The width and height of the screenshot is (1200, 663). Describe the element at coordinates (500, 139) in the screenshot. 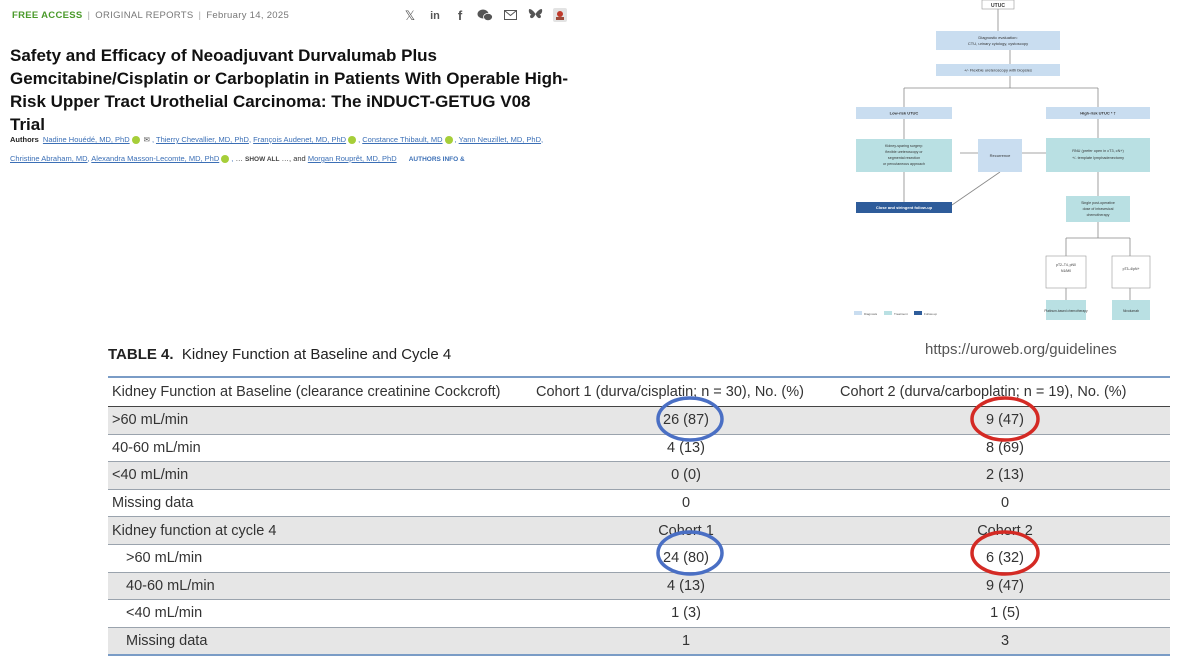

I see `author-link: Yann Neuzillet, MD, PhD` at that location.